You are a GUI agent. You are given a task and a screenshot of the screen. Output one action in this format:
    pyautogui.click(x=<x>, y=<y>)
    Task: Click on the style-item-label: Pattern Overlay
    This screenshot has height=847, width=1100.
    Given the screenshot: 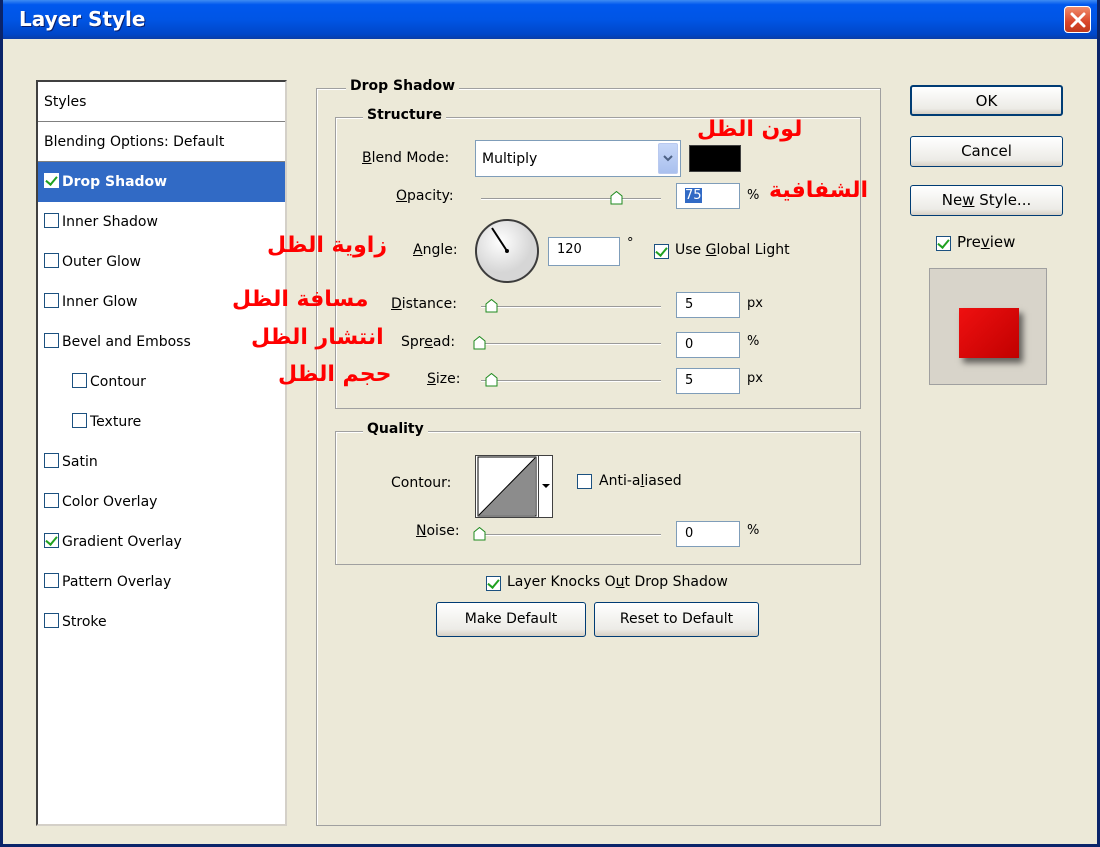 What is the action you would take?
    pyautogui.click(x=117, y=582)
    